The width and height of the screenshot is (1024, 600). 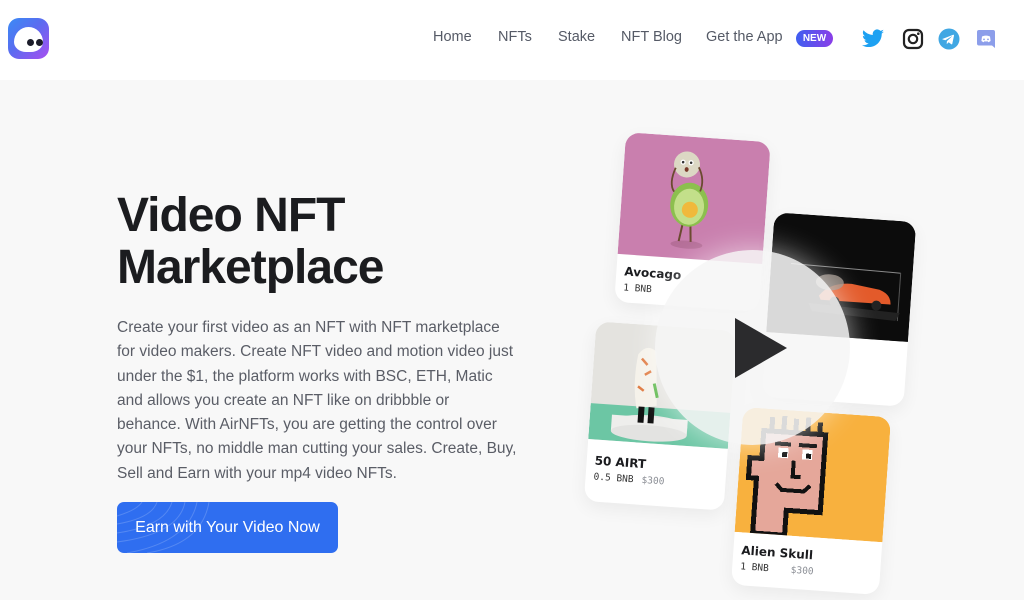 I want to click on cta-label: Earn with Your Video Now, so click(x=227, y=527).